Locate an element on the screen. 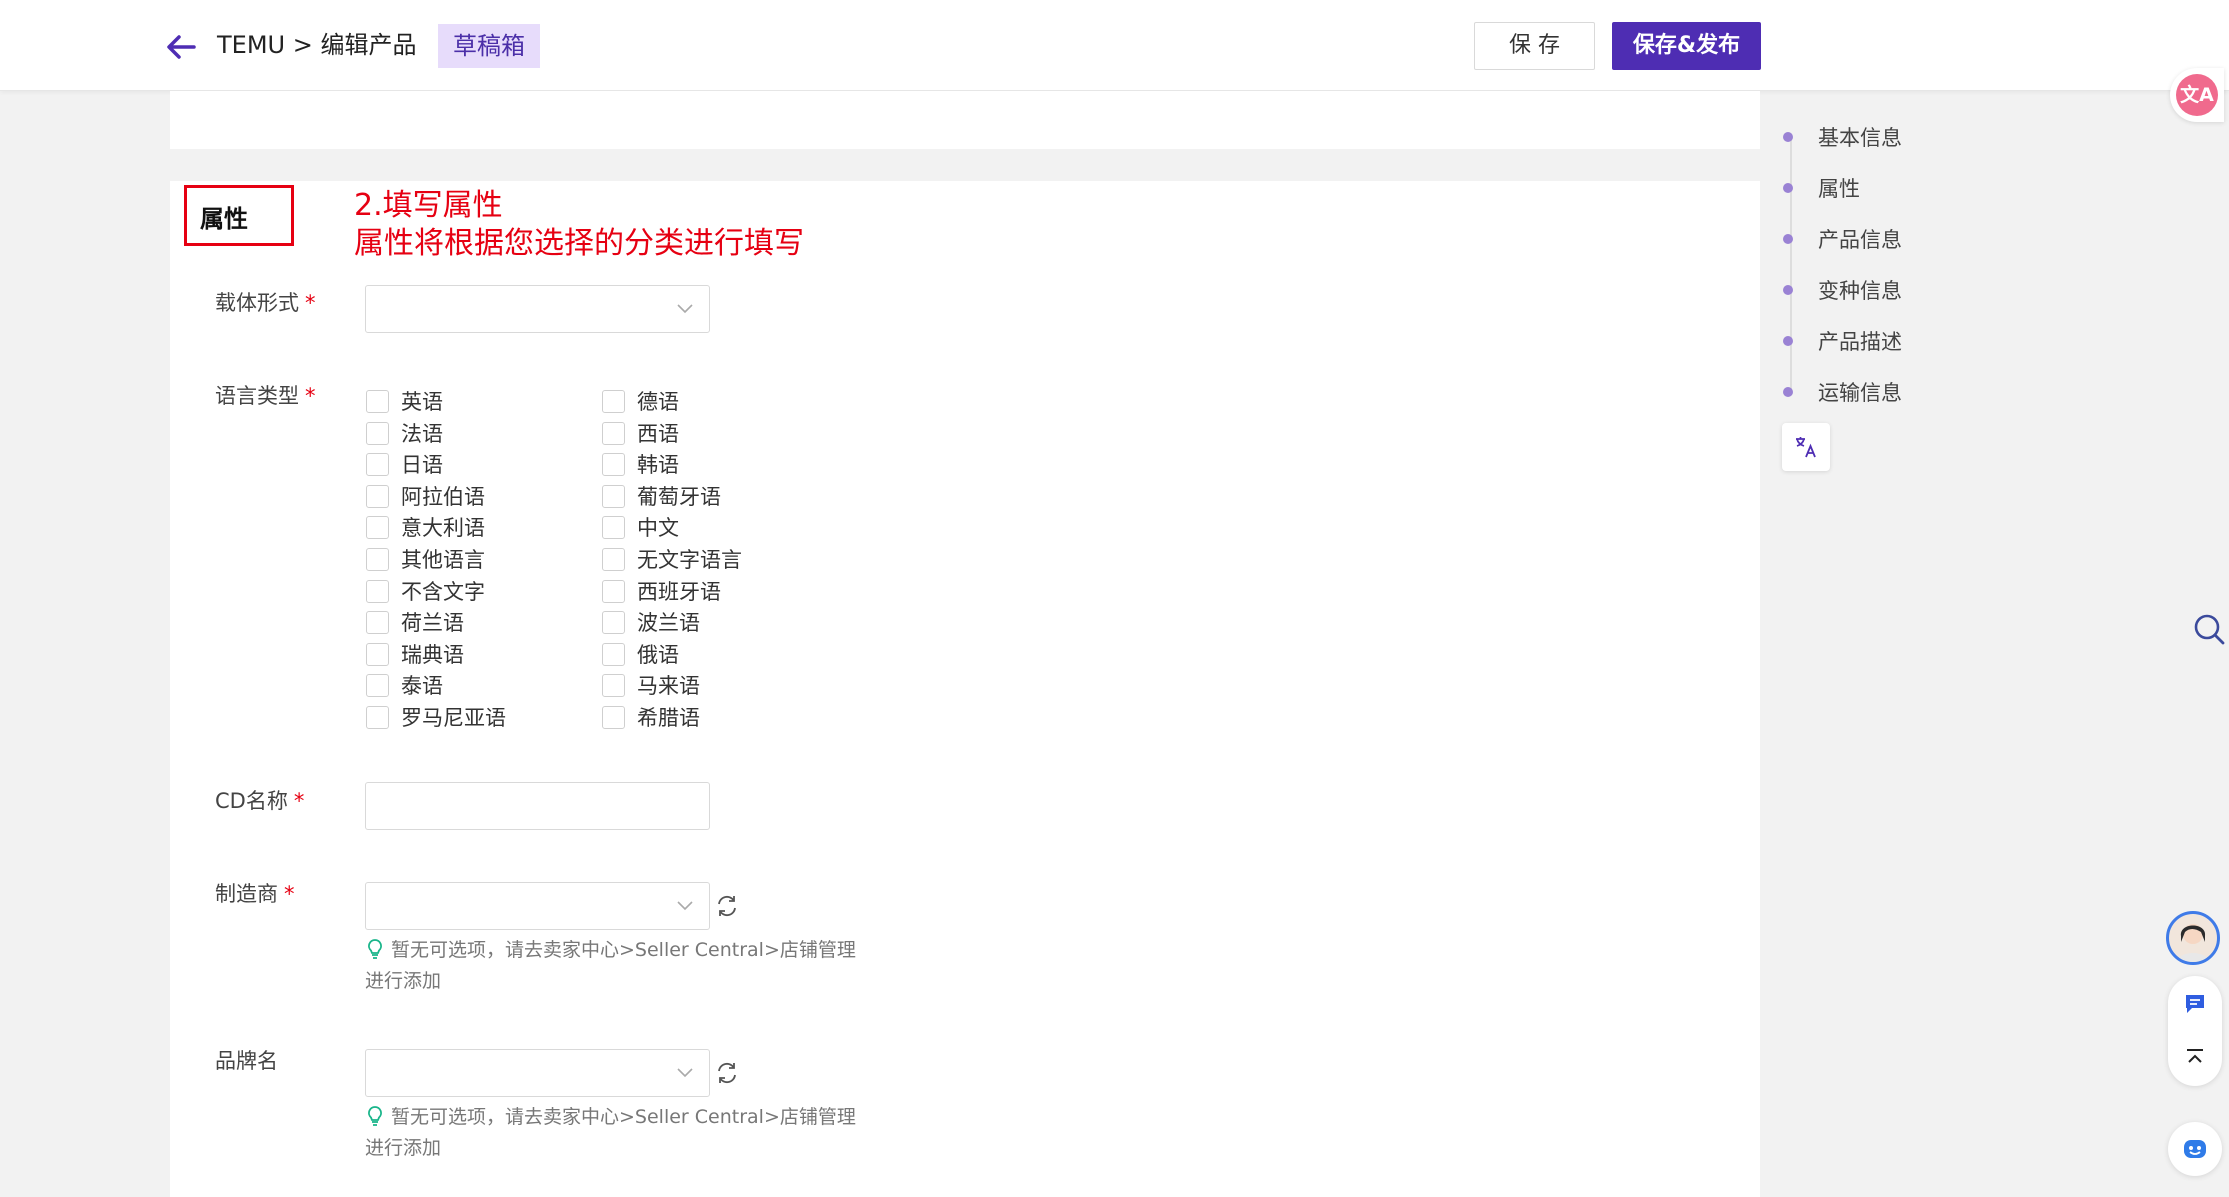 The width and height of the screenshot is (2229, 1197). back-arrow-icon is located at coordinates (181, 47).